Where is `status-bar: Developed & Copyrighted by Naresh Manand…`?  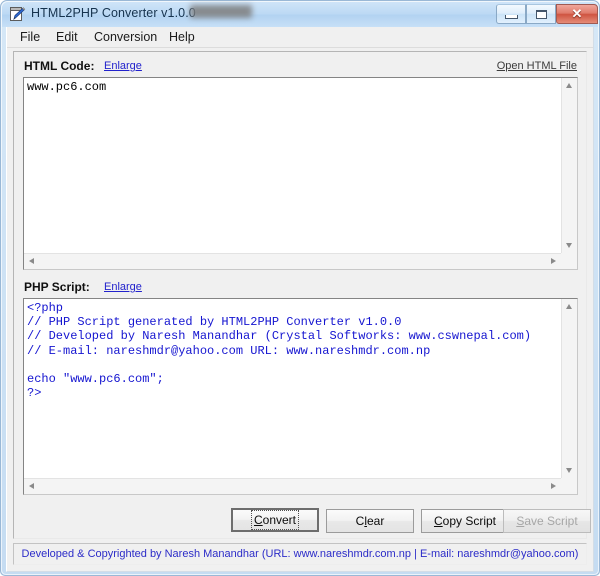
status-bar: Developed & Copyrighted by Naresh Manand… is located at coordinates (300, 554).